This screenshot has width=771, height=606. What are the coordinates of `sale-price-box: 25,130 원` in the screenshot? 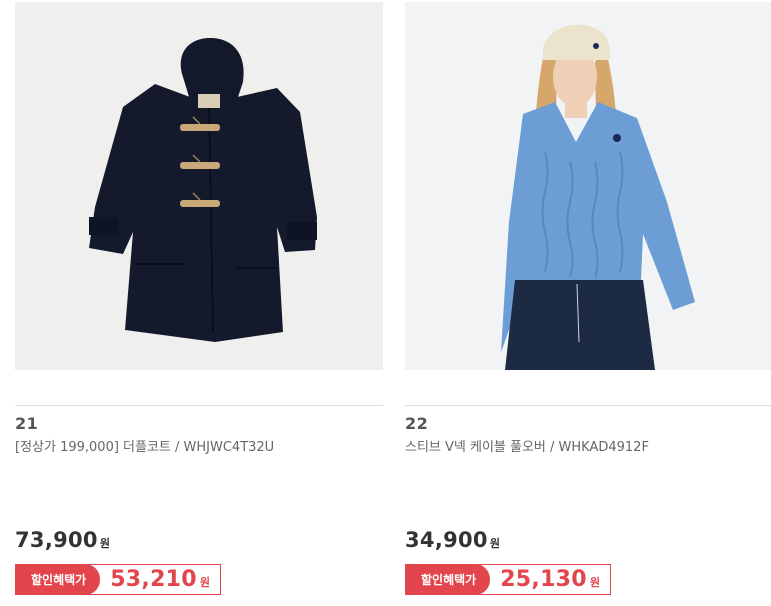 It's located at (544, 579).